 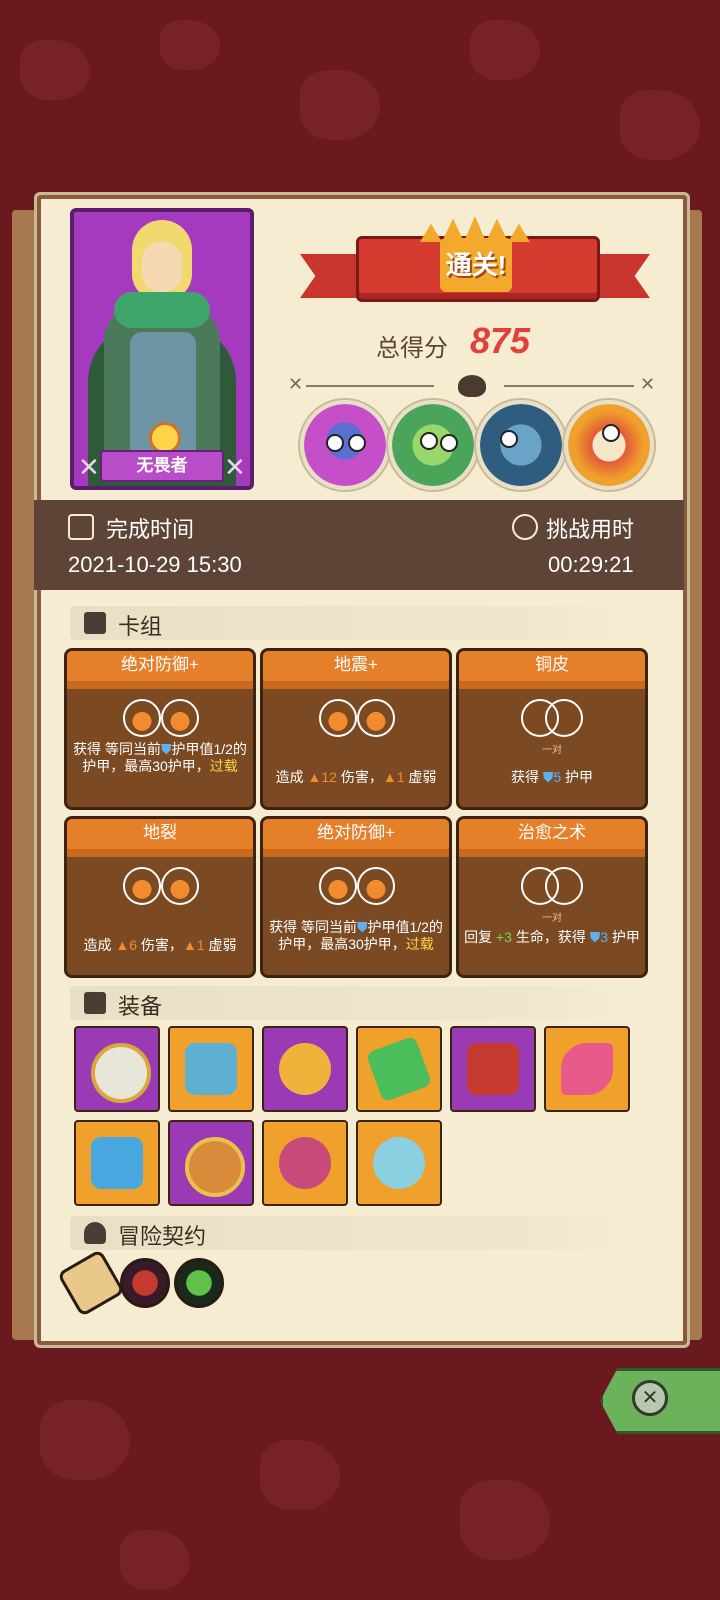 I want to click on hero-name: 无畏者, so click(x=162, y=466).